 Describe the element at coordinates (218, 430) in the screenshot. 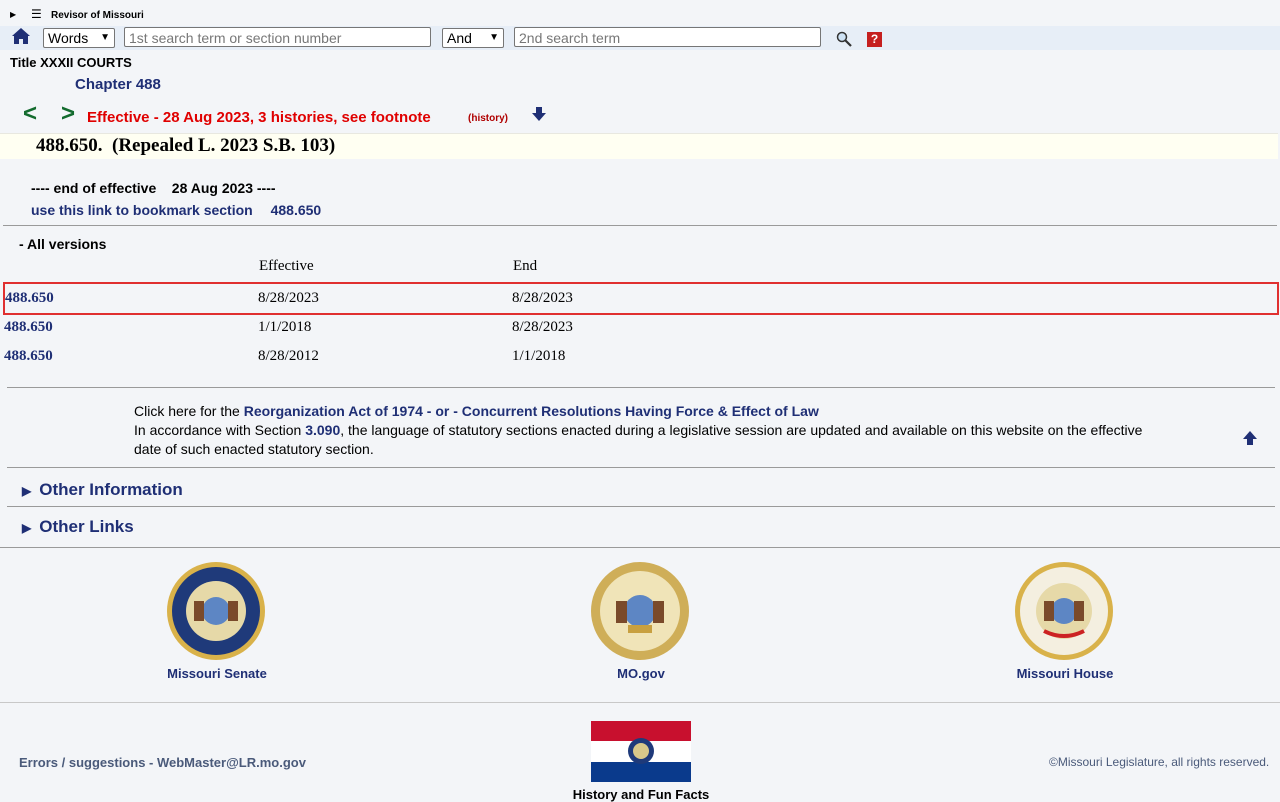

I see `accordance-text: In accordance with Section` at that location.